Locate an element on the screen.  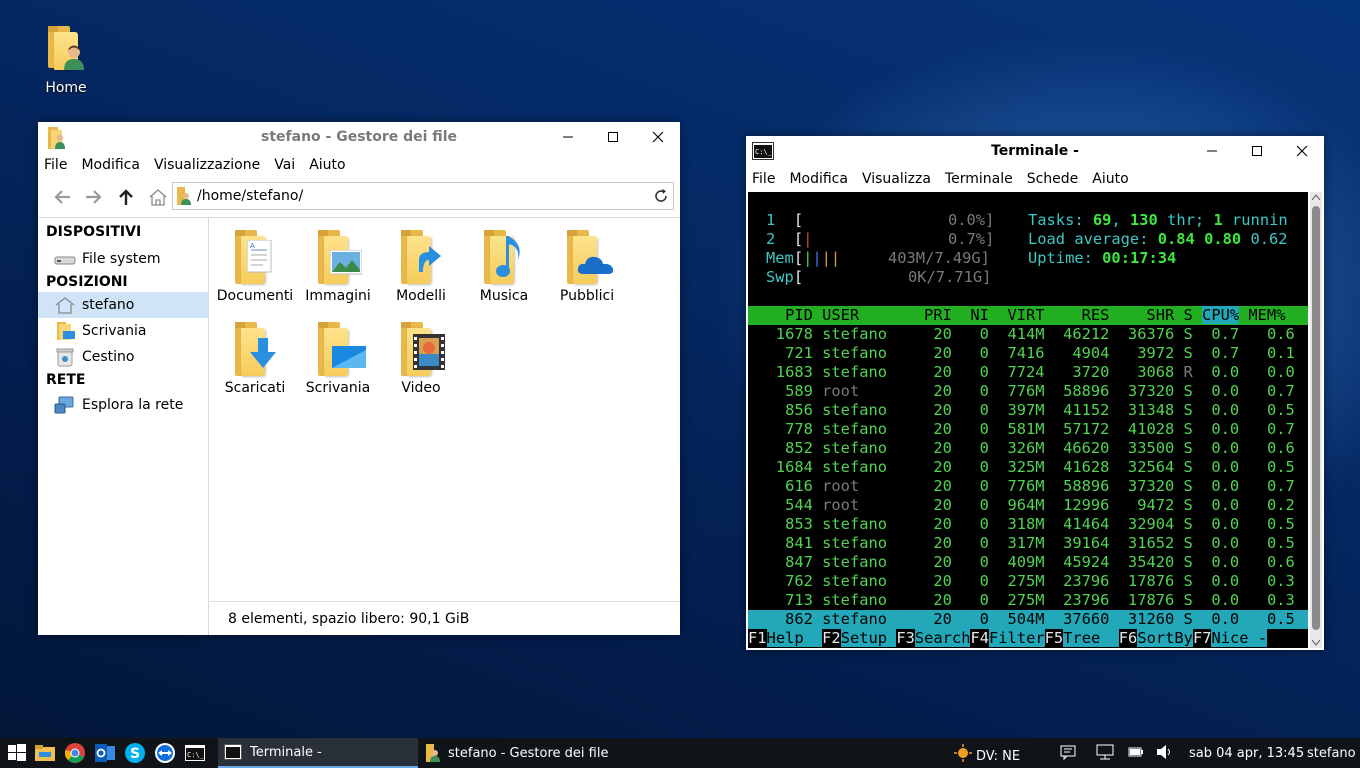
fkey-label: Tree is located at coordinates (1091, 638).